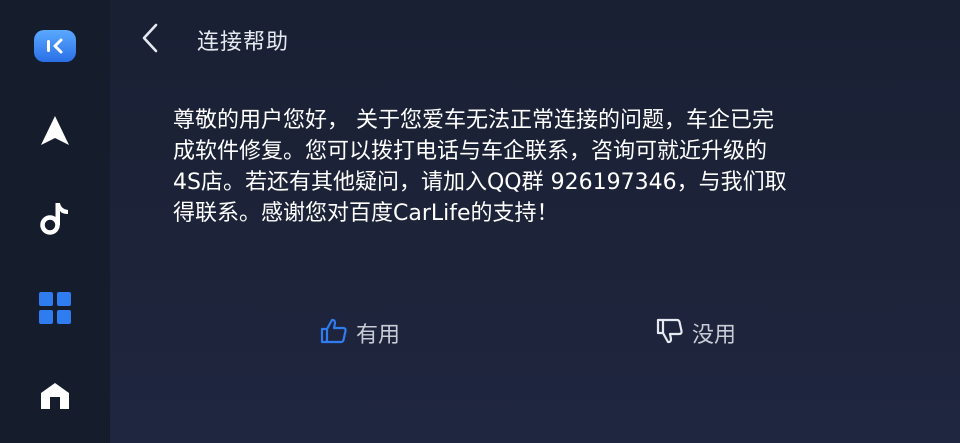 The height and width of the screenshot is (443, 960). I want to click on carlife-logo-icon, so click(55, 48).